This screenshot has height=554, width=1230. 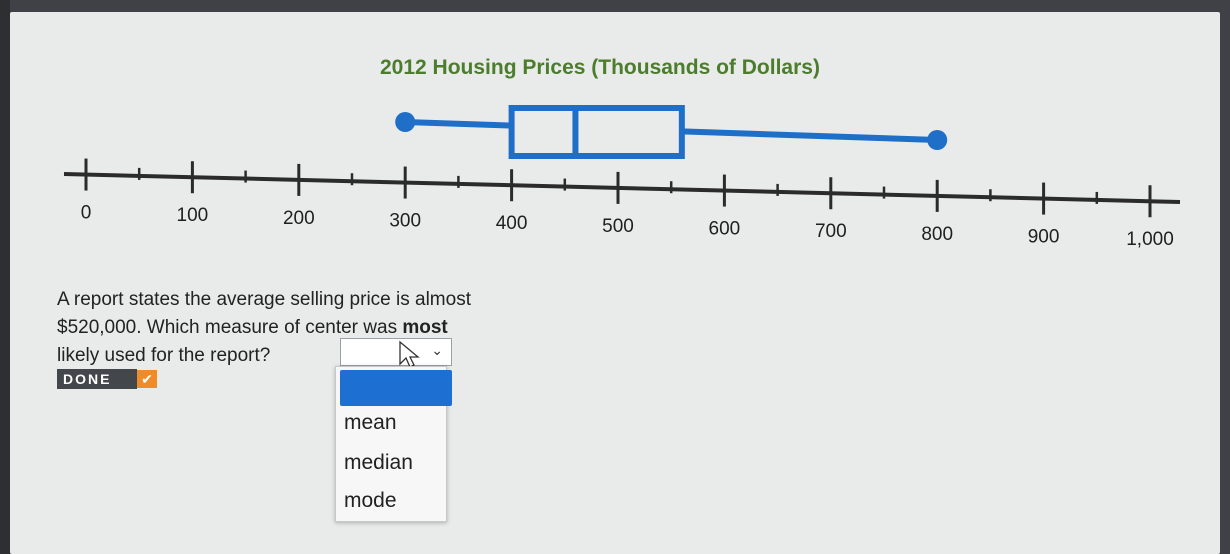 I want to click on check-icon: ✔, so click(x=147, y=379).